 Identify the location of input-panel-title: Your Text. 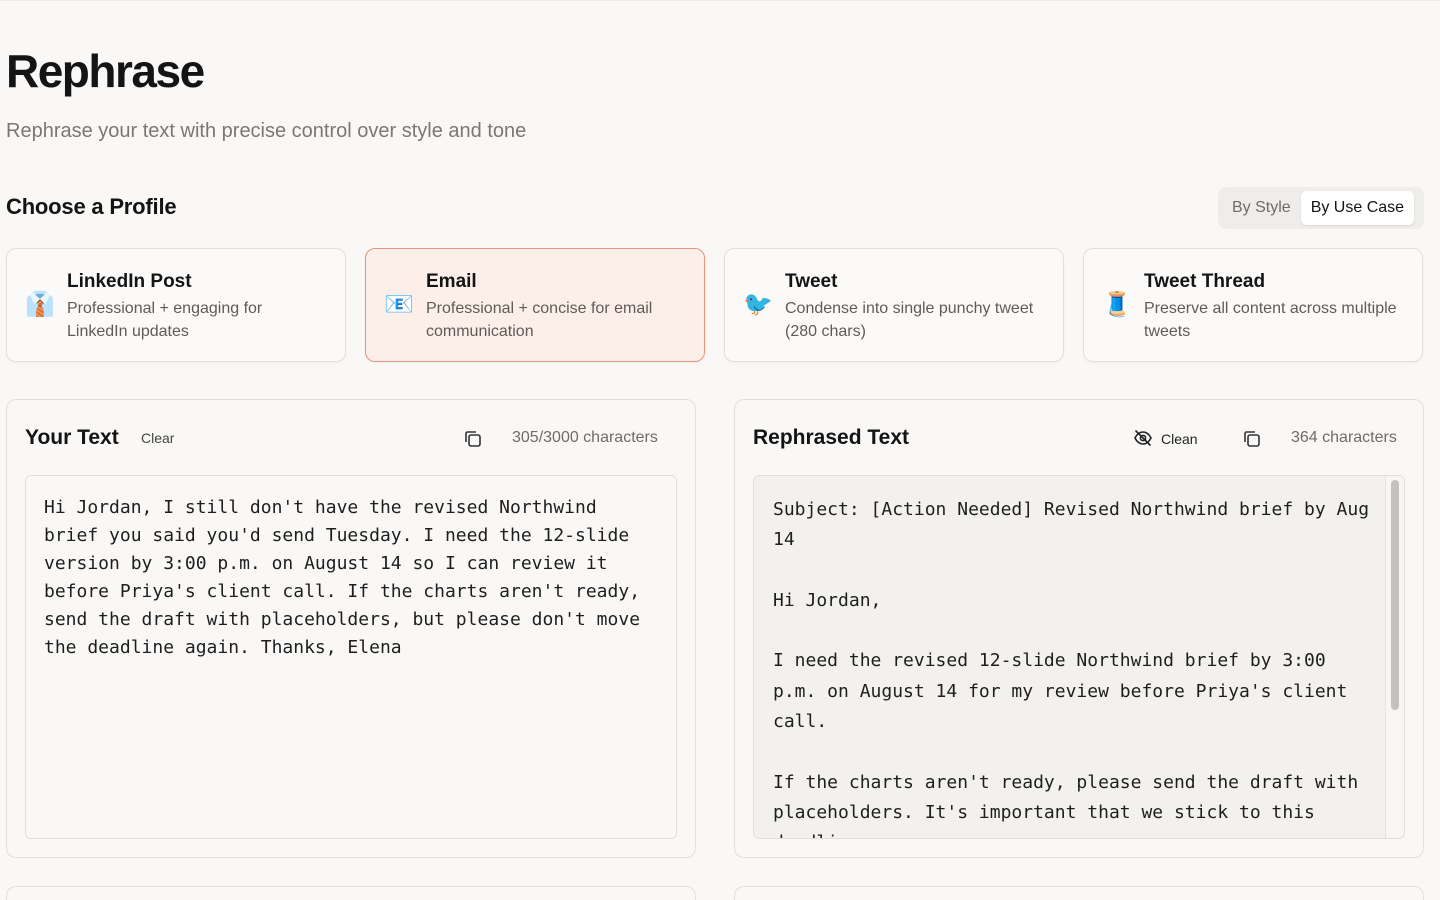
(72, 437).